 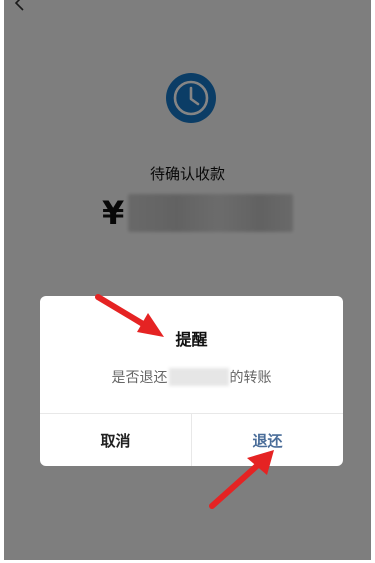 I want to click on dialog-button-row: 取消 退还, so click(x=191, y=439).